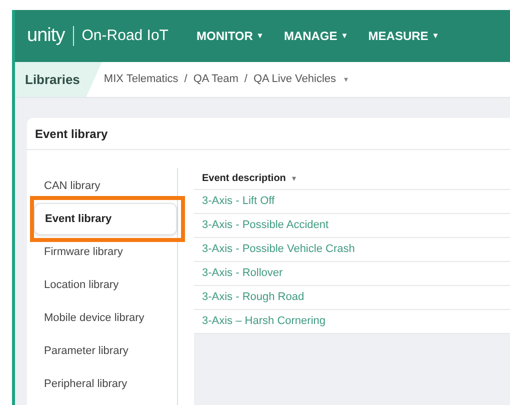  I want to click on breadcrumb-link: QA Team, so click(215, 79).